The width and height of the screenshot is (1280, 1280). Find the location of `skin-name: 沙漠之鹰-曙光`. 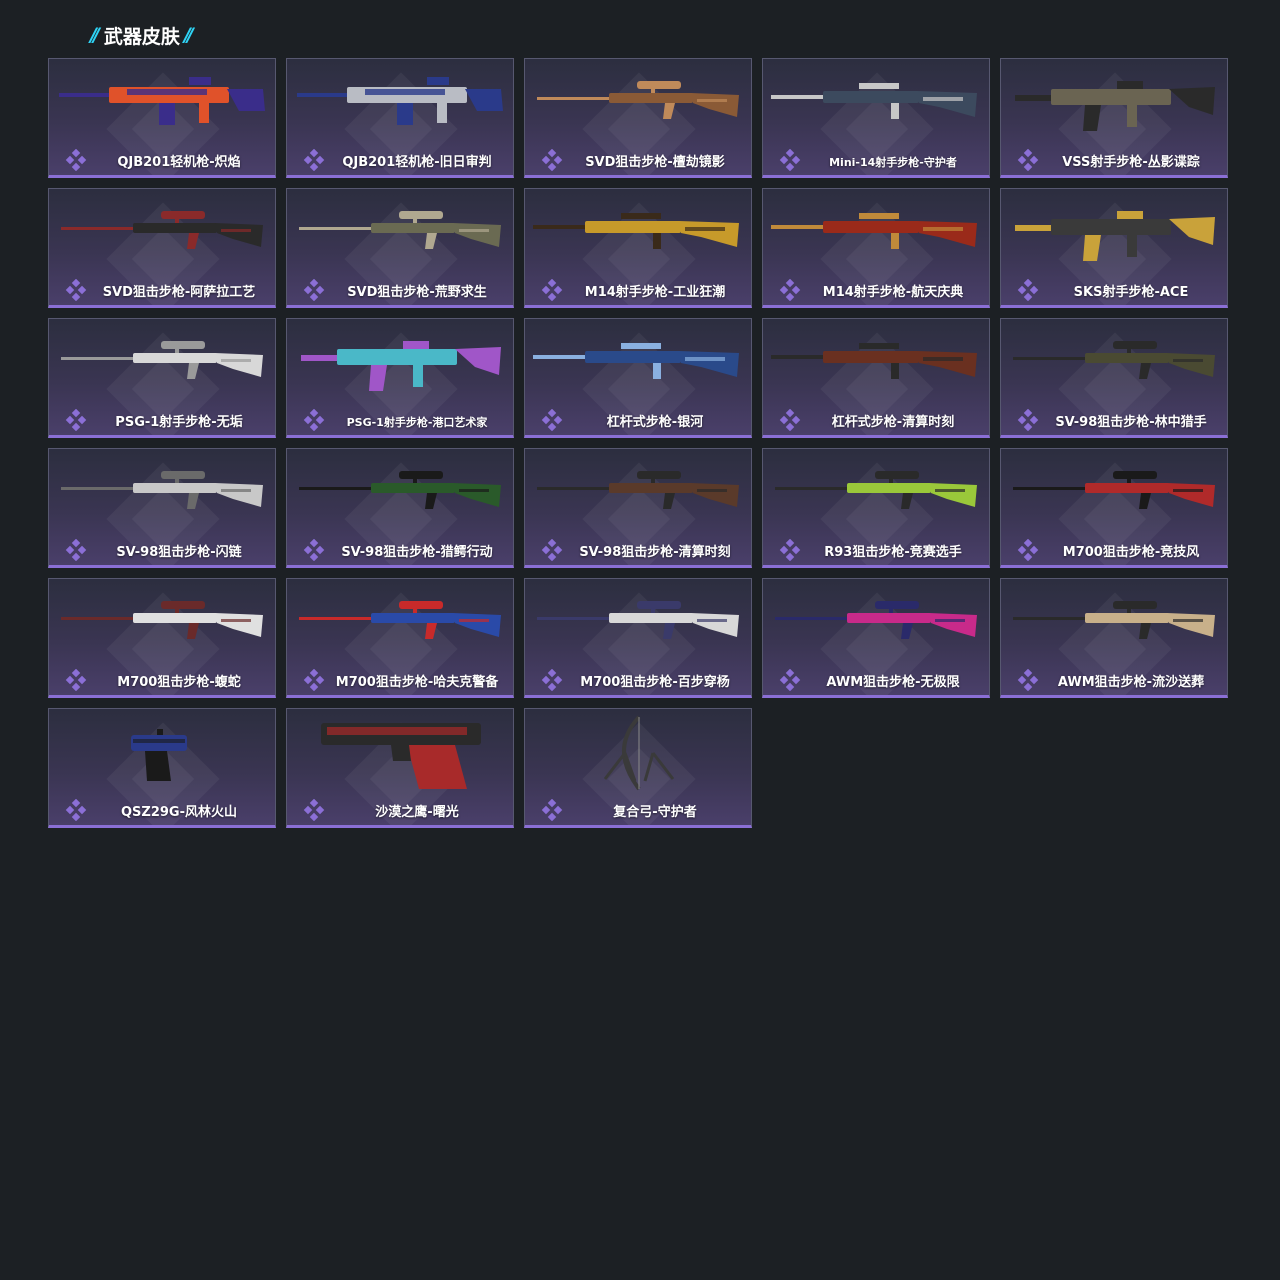

skin-name: 沙漠之鹰-曙光 is located at coordinates (417, 812).